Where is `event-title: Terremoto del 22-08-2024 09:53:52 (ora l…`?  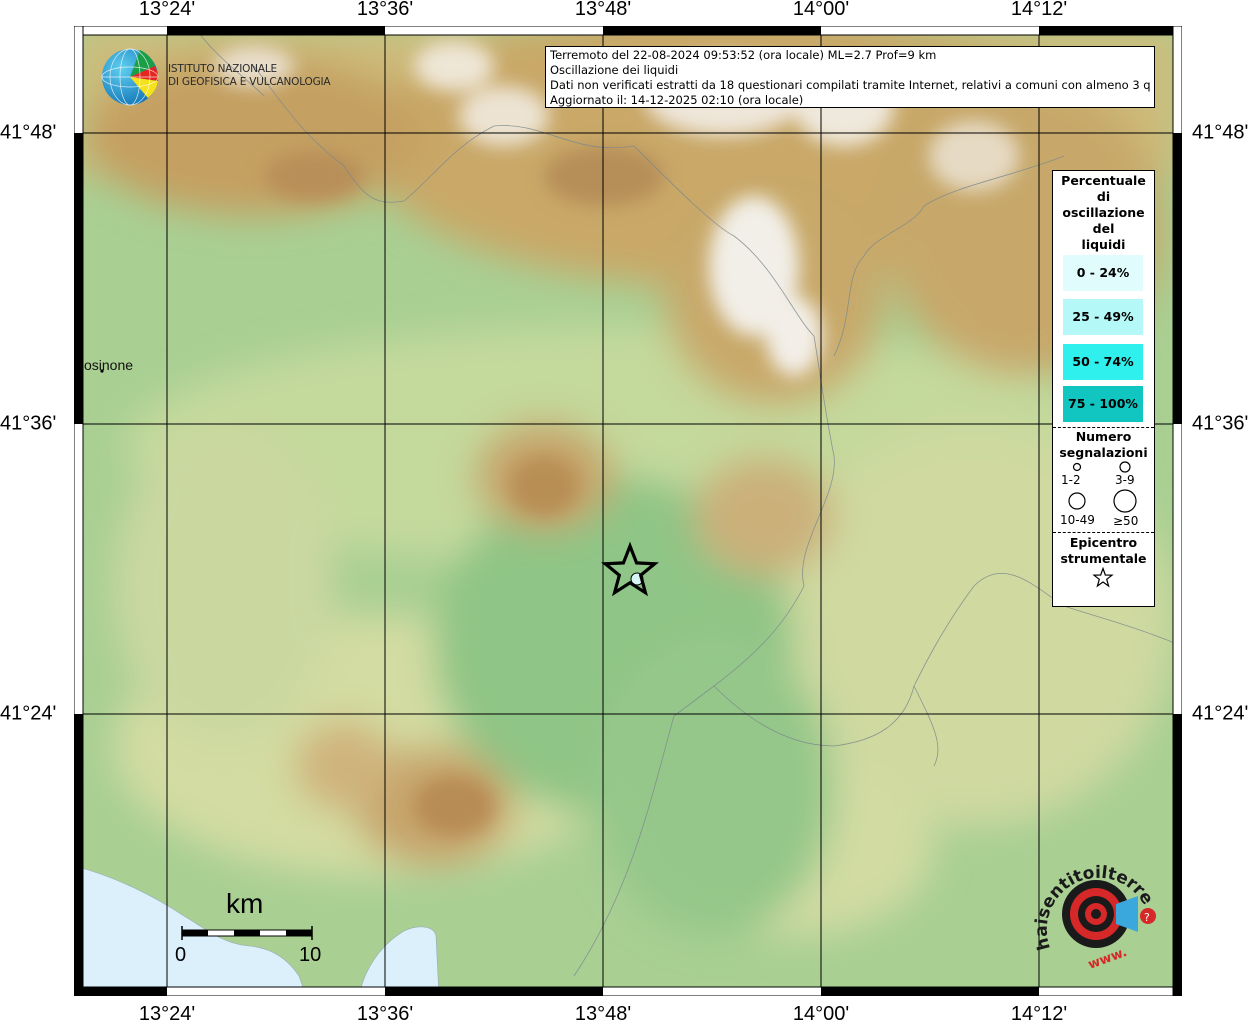
event-title: Terremoto del 22-08-2024 09:53:52 (ora l… is located at coordinates (743, 55).